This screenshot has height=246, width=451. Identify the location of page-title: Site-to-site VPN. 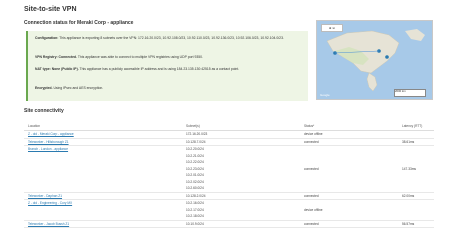
(50, 9).